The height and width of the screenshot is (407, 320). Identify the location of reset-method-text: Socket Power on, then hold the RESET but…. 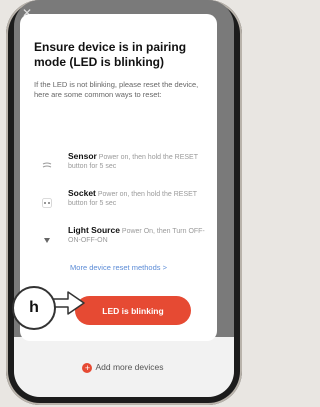
(138, 198).